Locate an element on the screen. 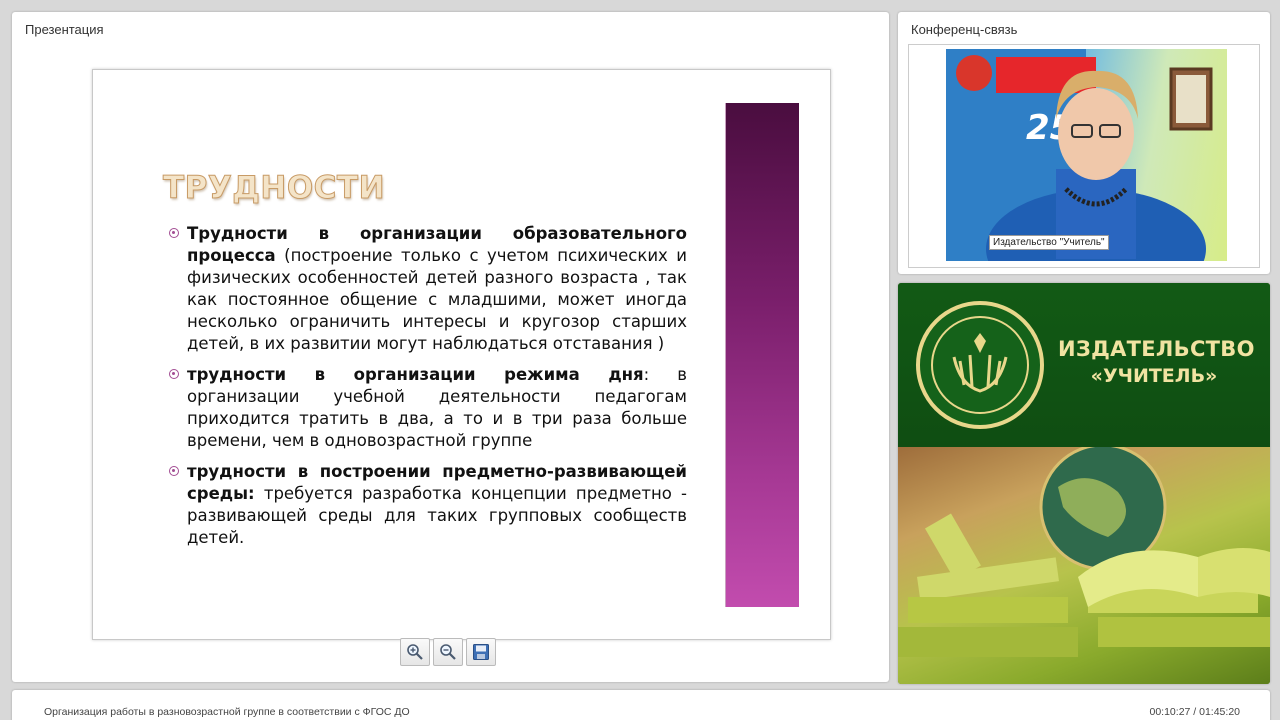 This screenshot has height=720, width=1280. publisher-name-line1: ИЗДАТЕЛЬСТВО is located at coordinates (1156, 349).